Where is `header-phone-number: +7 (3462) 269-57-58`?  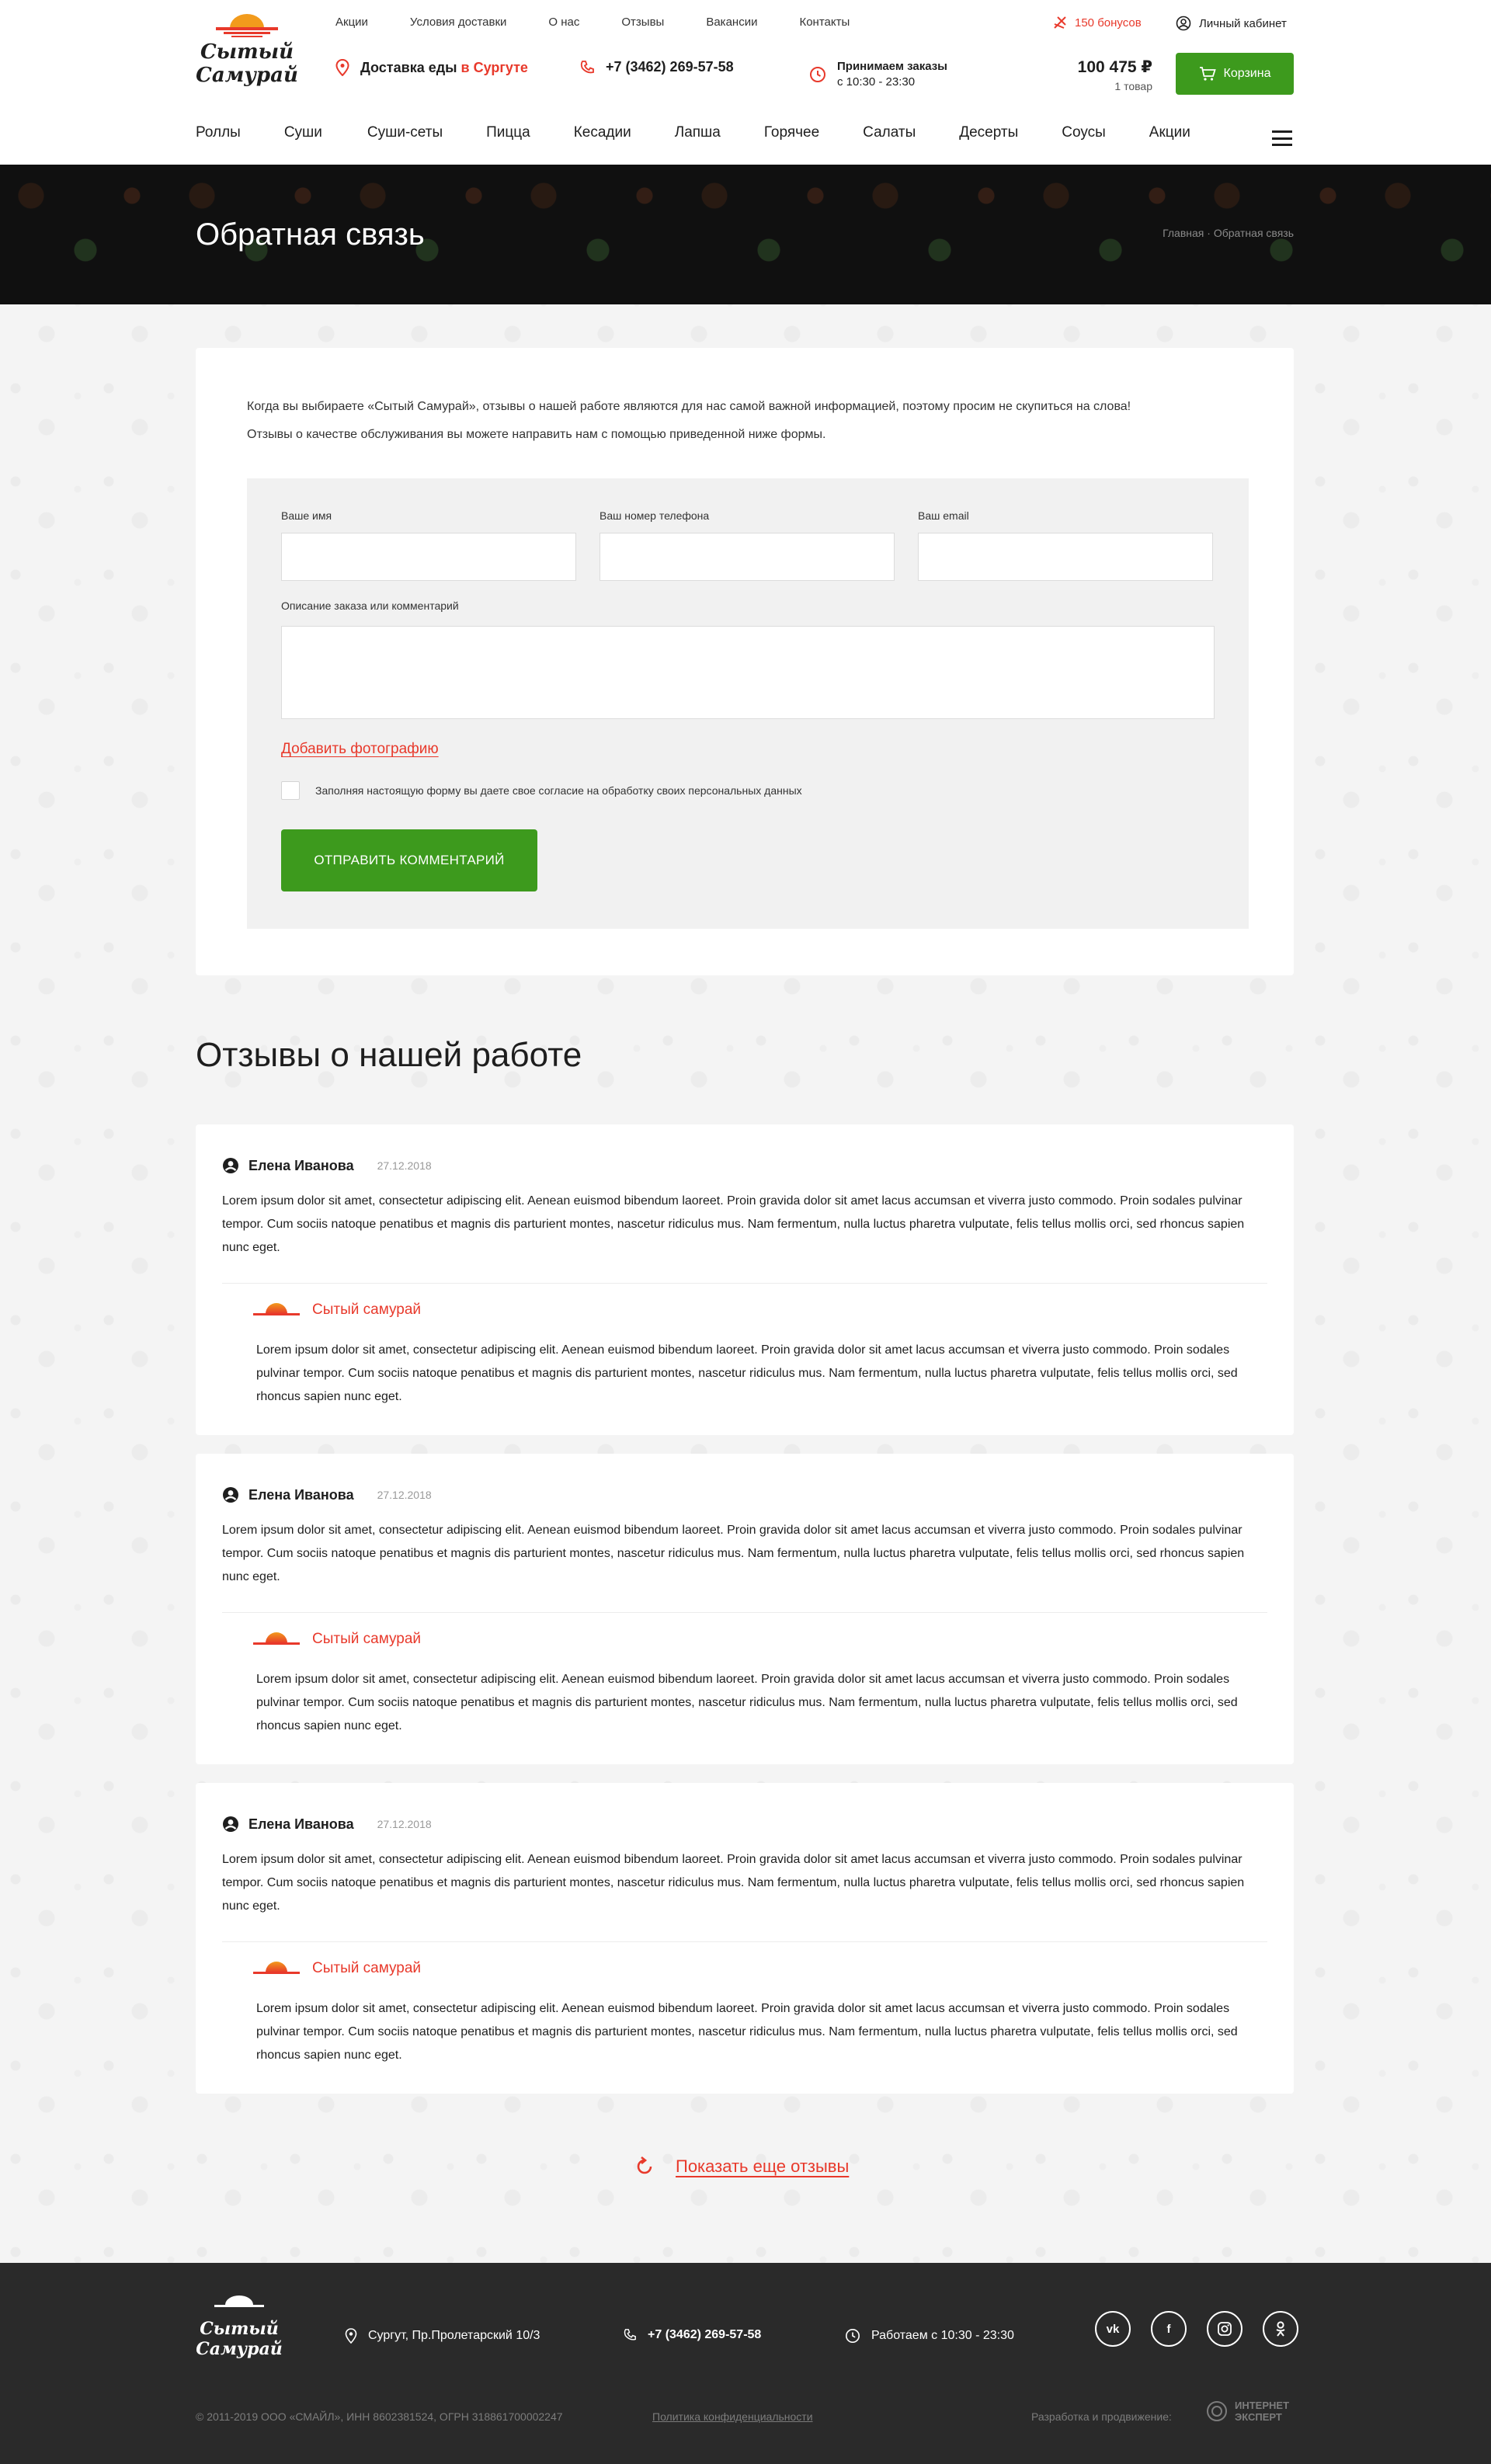
header-phone-number: +7 (3462) 269-57-58 is located at coordinates (670, 67).